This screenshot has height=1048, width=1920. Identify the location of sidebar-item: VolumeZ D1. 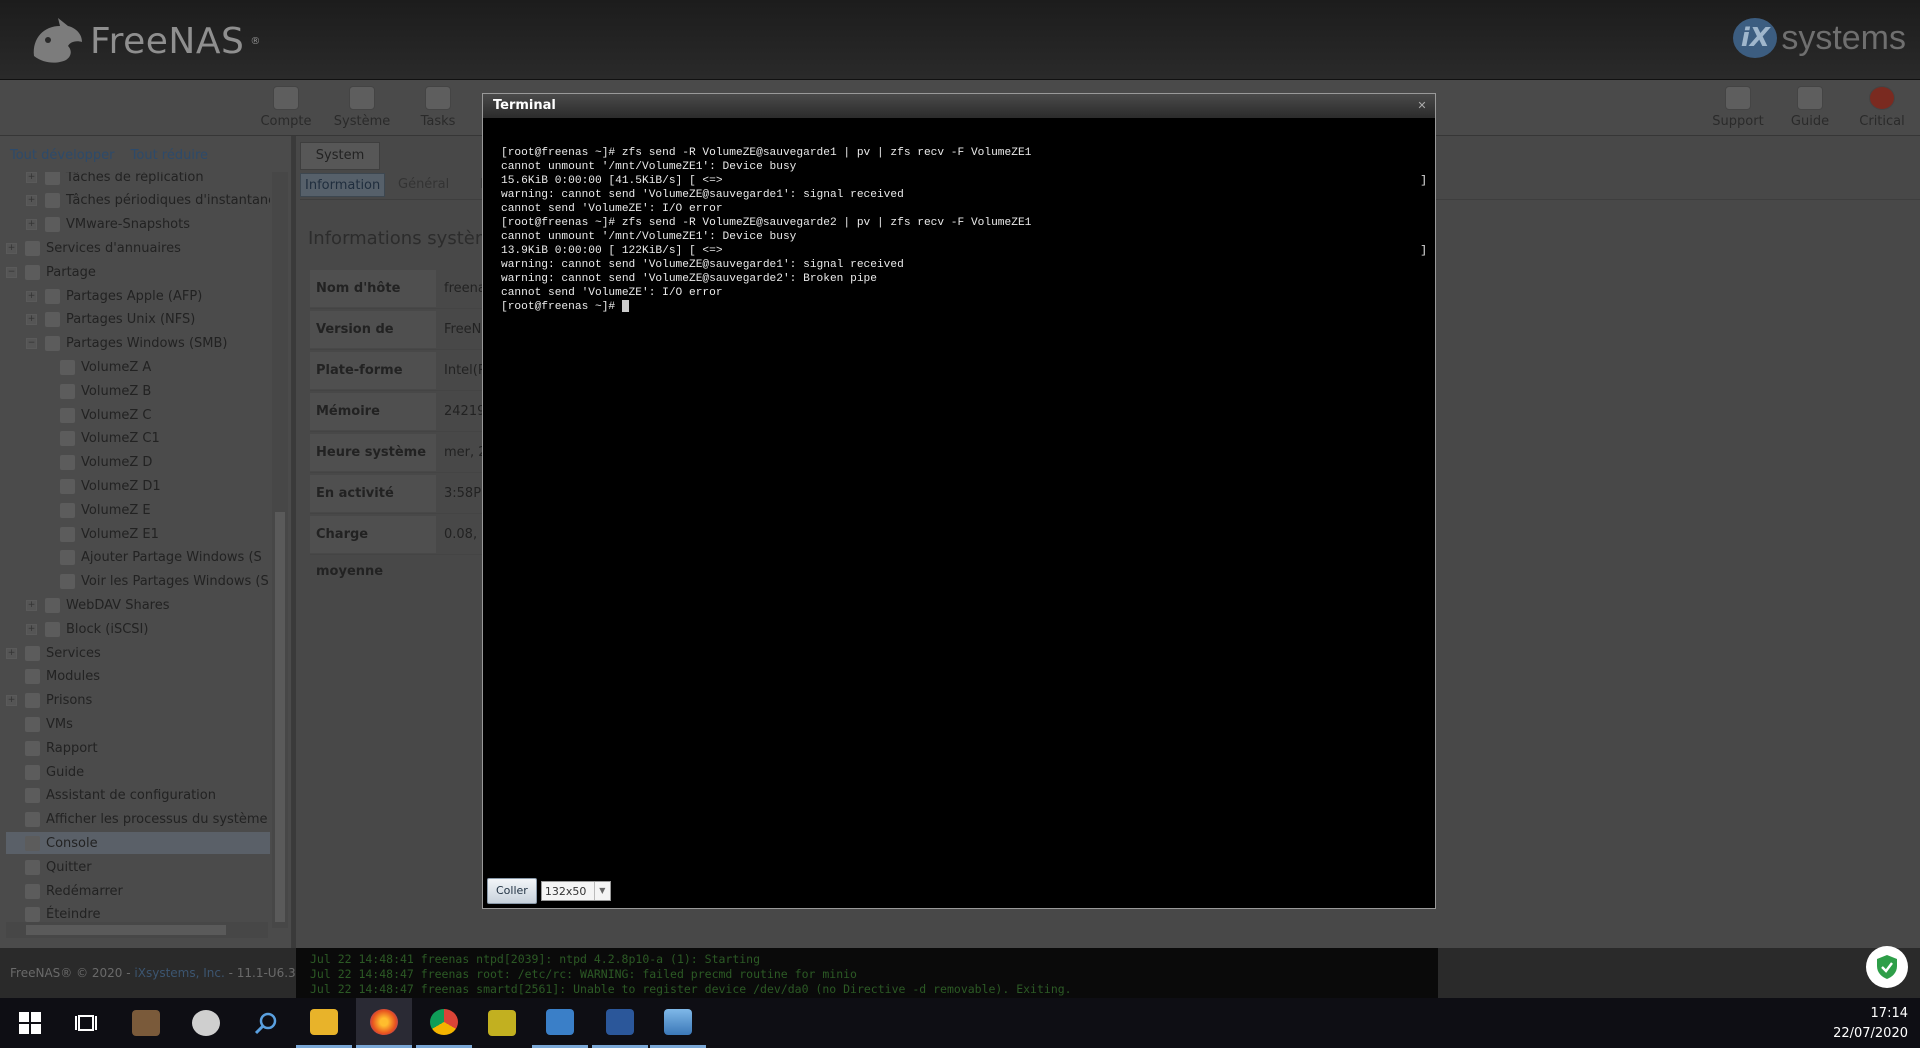
(83, 486).